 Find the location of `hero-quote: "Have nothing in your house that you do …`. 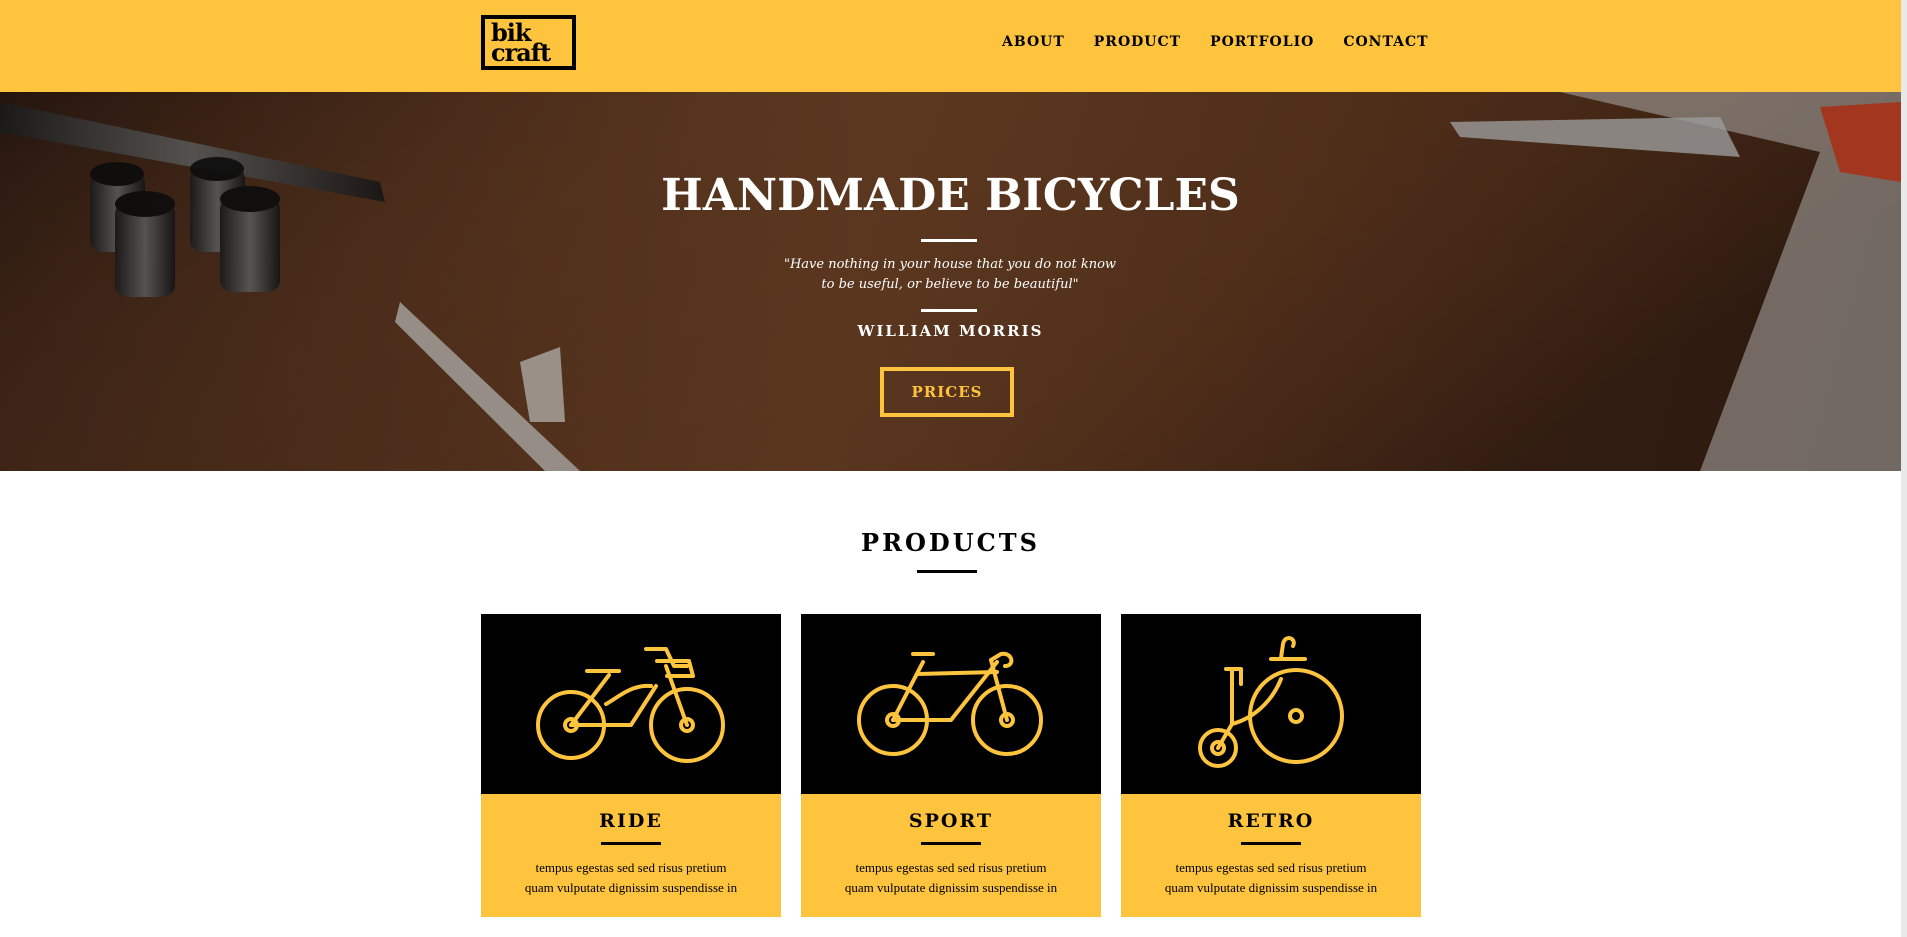

hero-quote: "Have nothing in your house that you do … is located at coordinates (950, 275).